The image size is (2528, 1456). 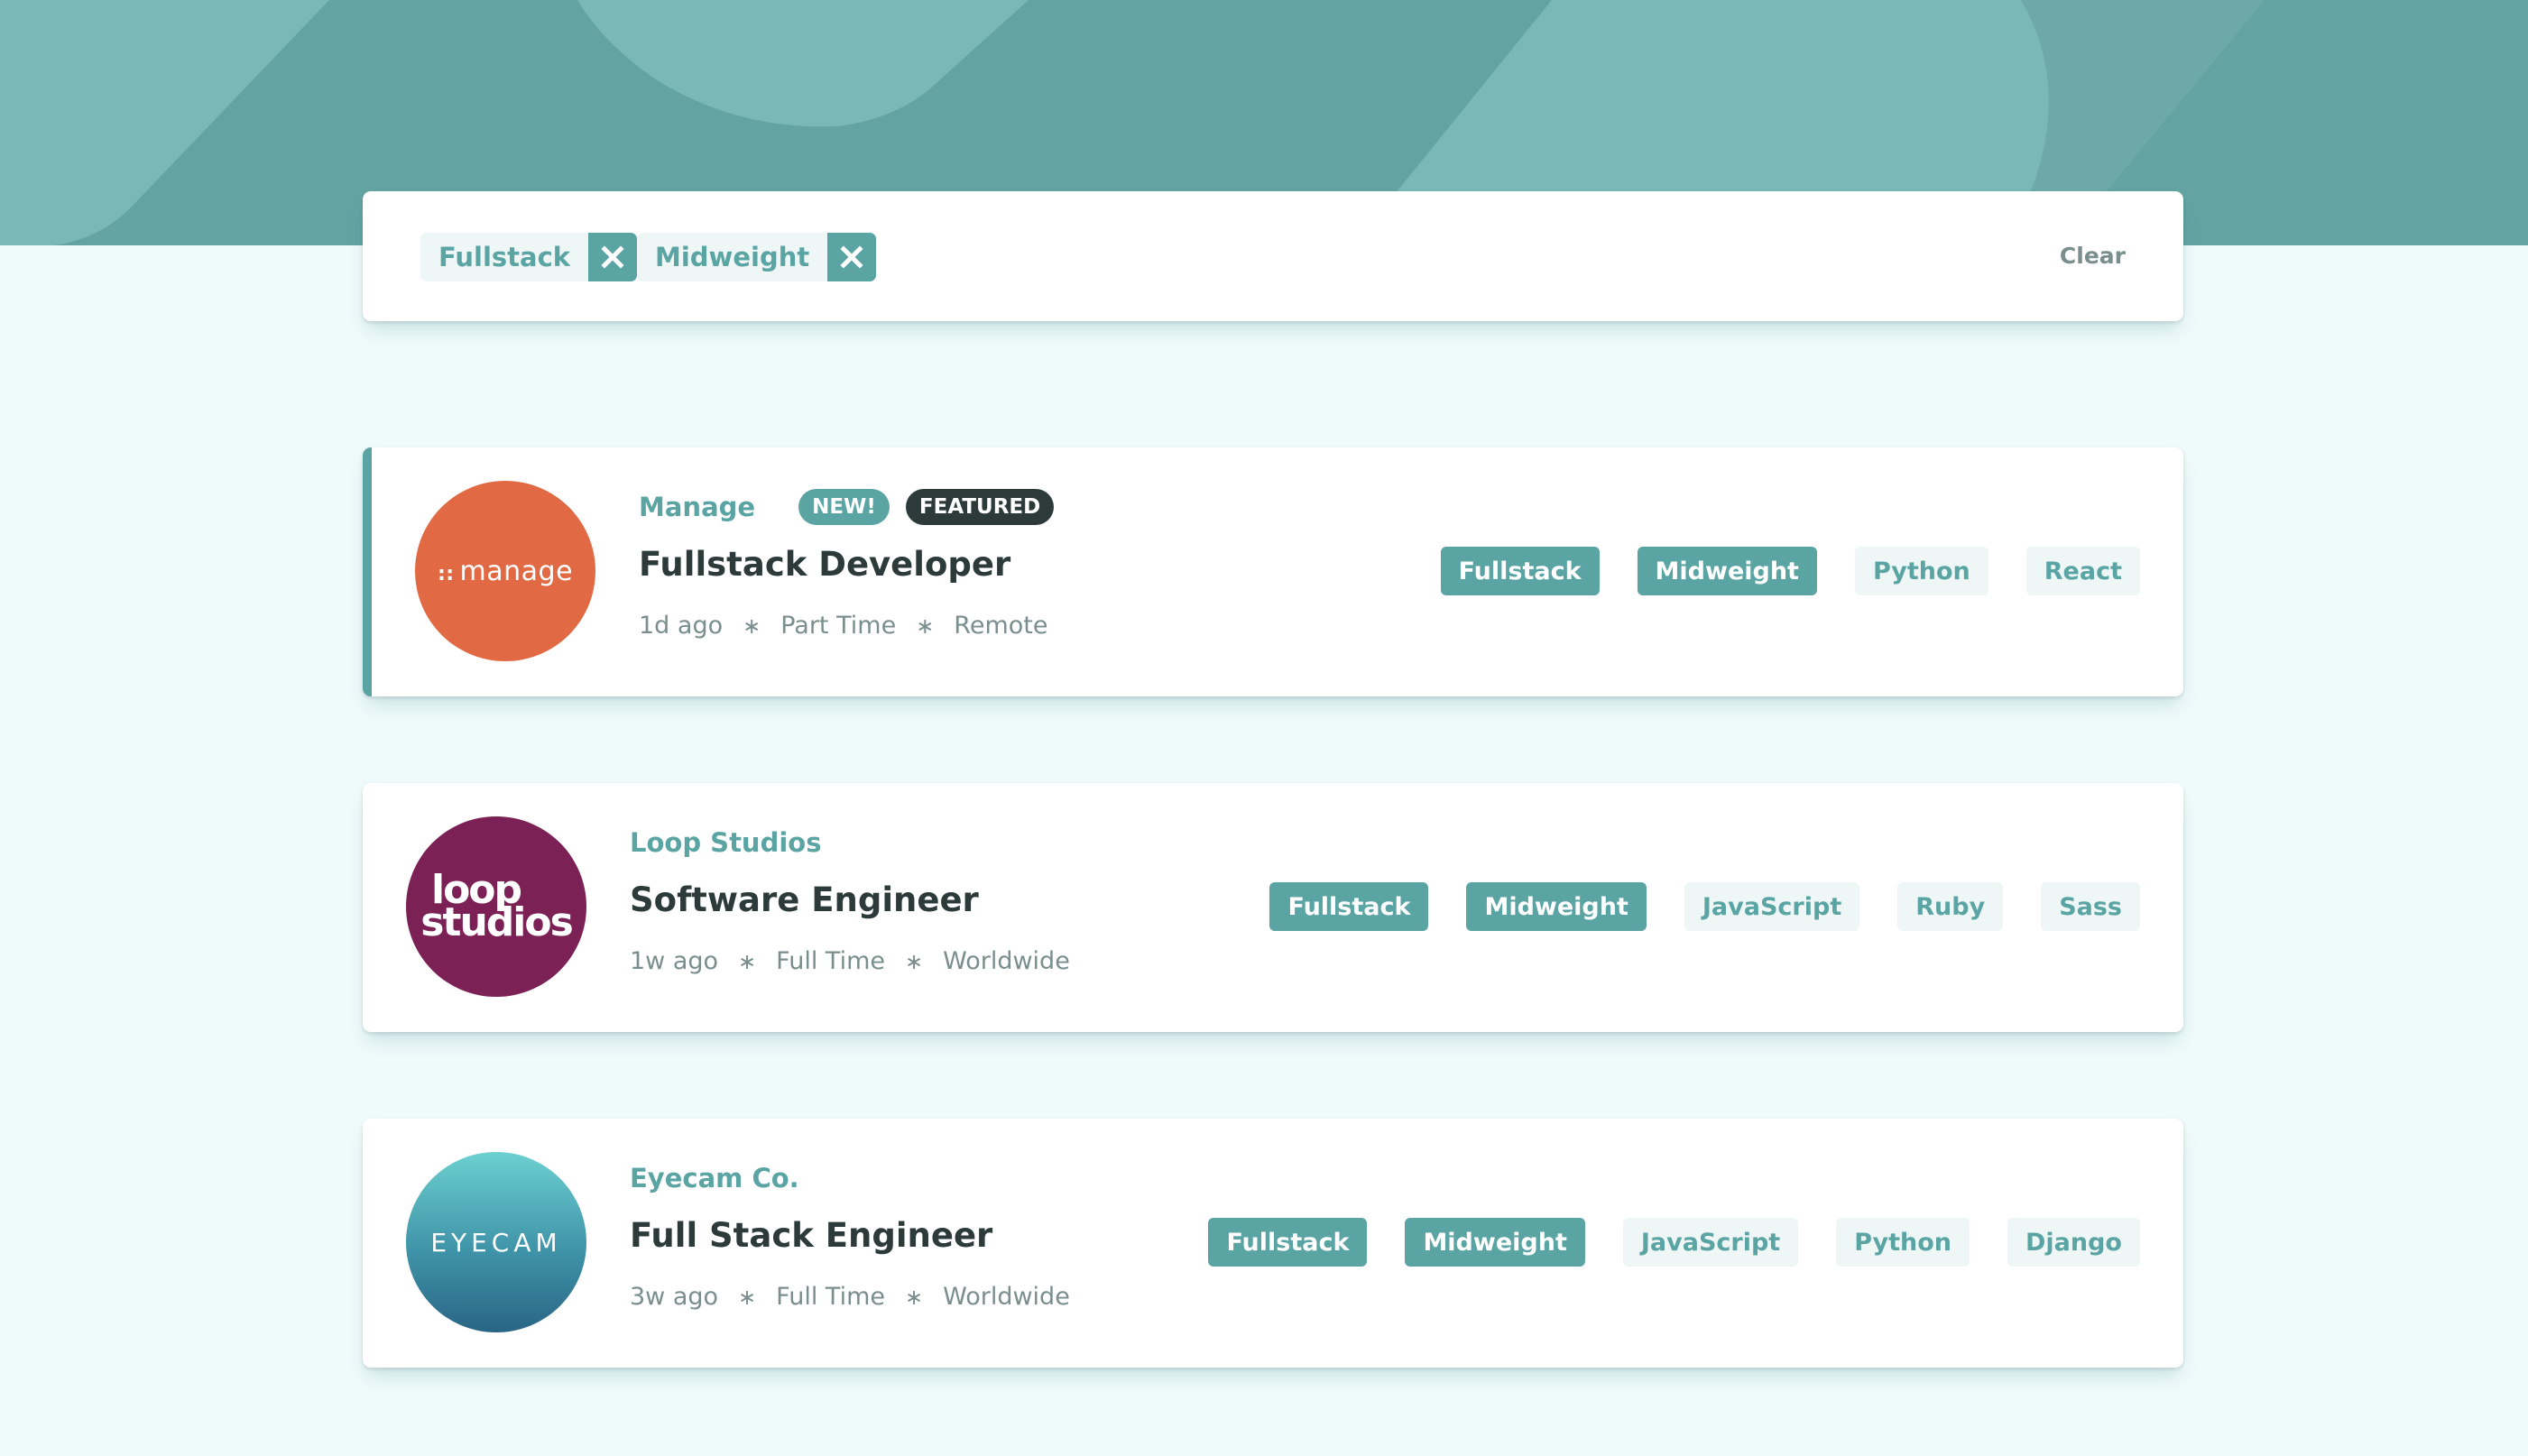 I want to click on location: Remote, so click(x=1001, y=626).